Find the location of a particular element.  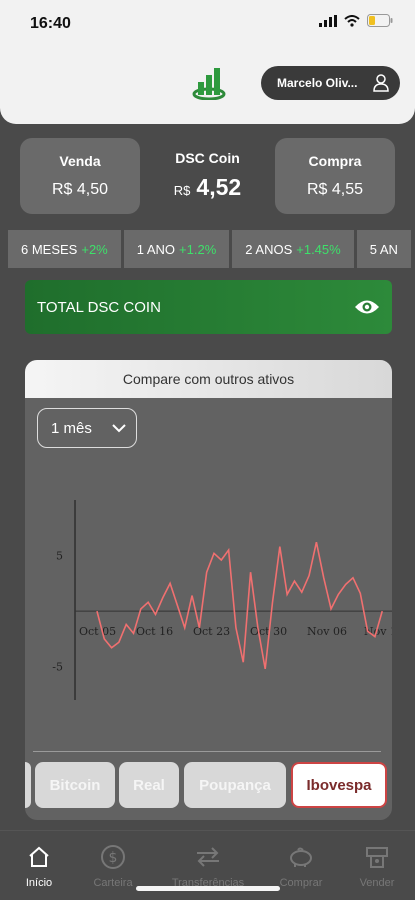

status-icons is located at coordinates (356, 20).